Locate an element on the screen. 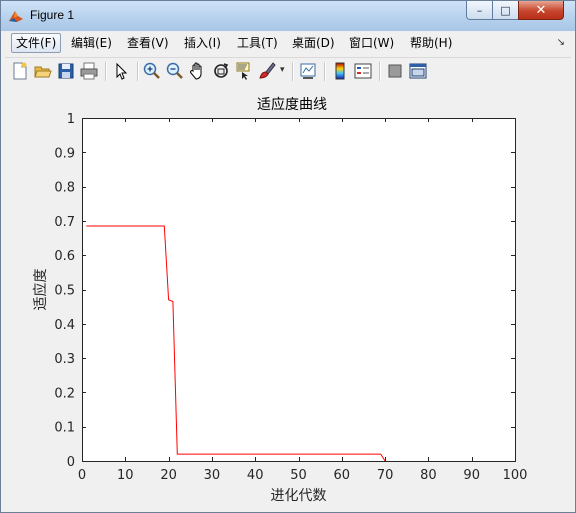 This screenshot has height=513, width=576. x-axis-label: 进化代数 is located at coordinates (299, 496).